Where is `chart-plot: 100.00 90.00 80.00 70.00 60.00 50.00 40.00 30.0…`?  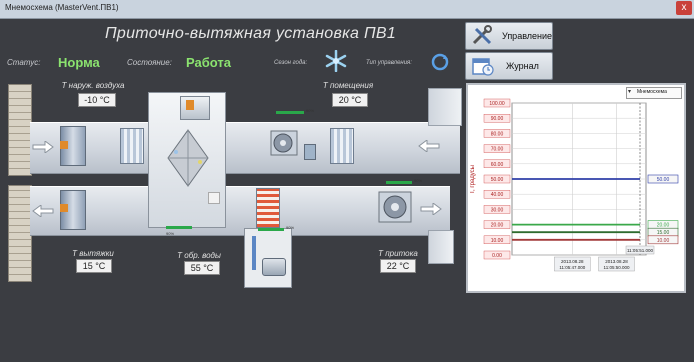
chart-plot: 100.00 90.00 80.00 70.00 60.00 50.00 40.00 30.0… is located at coordinates (581, 185).